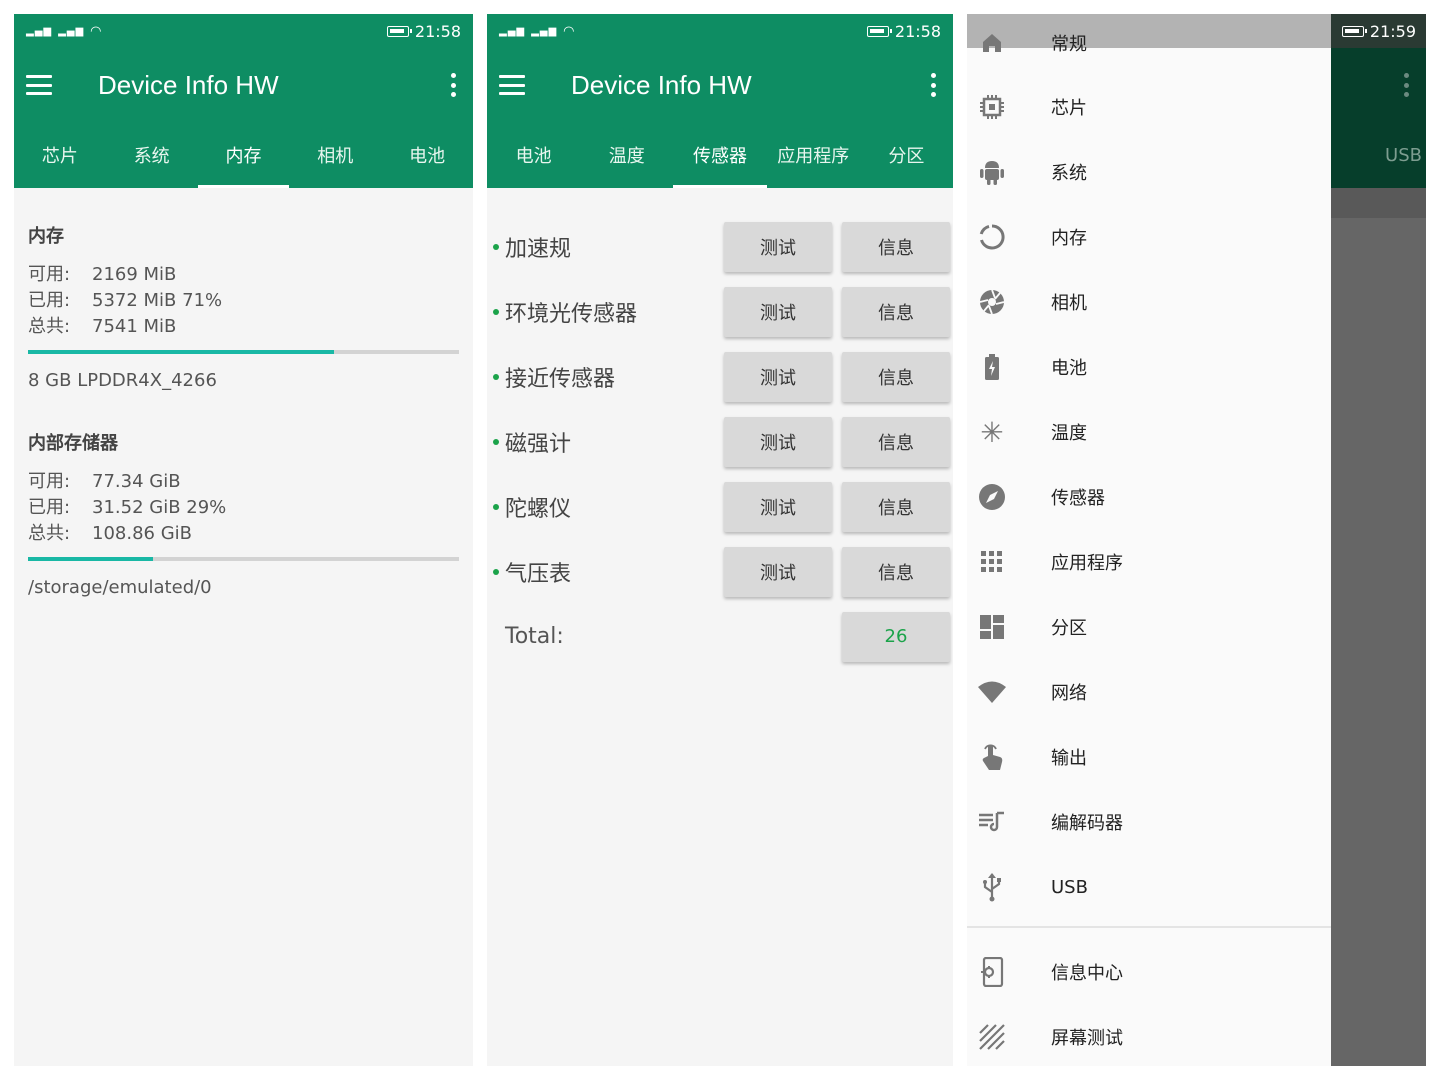 The image size is (1440, 1080). Describe the element at coordinates (1149, 172) in the screenshot. I see `drawer-item-system: 系统` at that location.